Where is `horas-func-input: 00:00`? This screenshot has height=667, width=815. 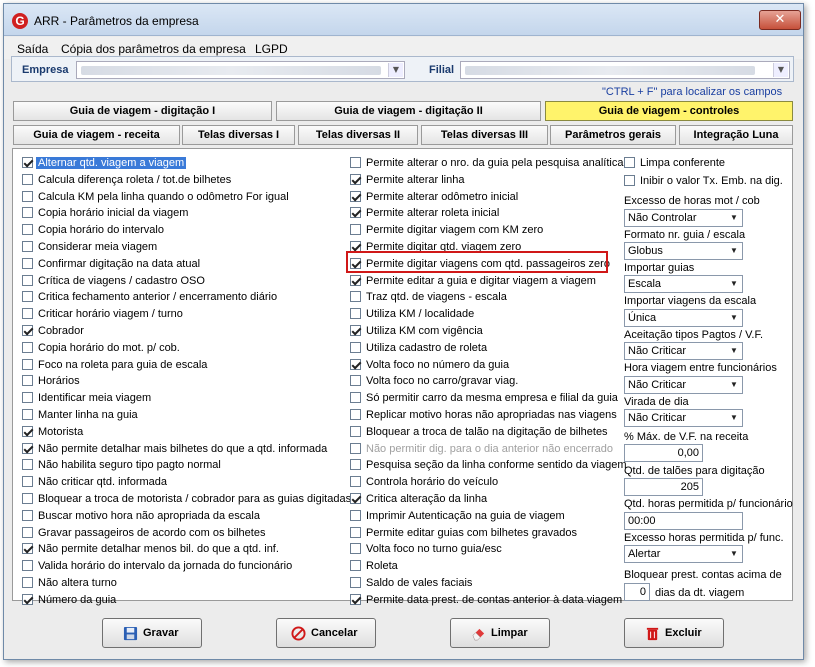 horas-func-input: 00:00 is located at coordinates (683, 521).